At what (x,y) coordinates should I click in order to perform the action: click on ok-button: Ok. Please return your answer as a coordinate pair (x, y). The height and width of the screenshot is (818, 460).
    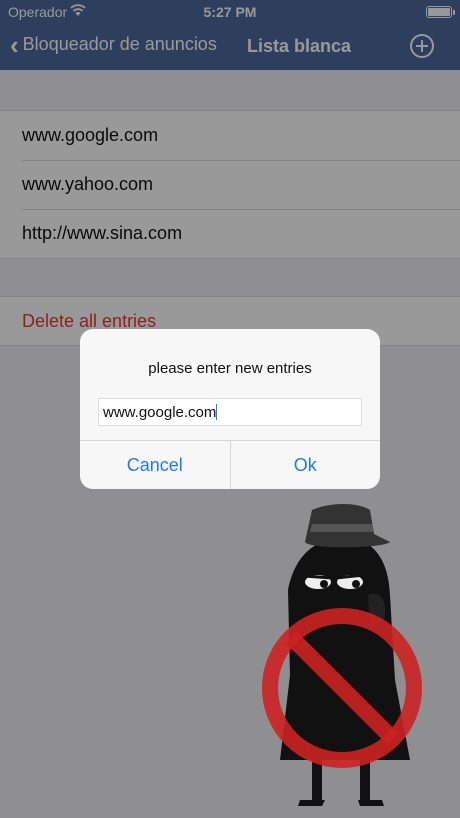
    Looking at the image, I should click on (305, 465).